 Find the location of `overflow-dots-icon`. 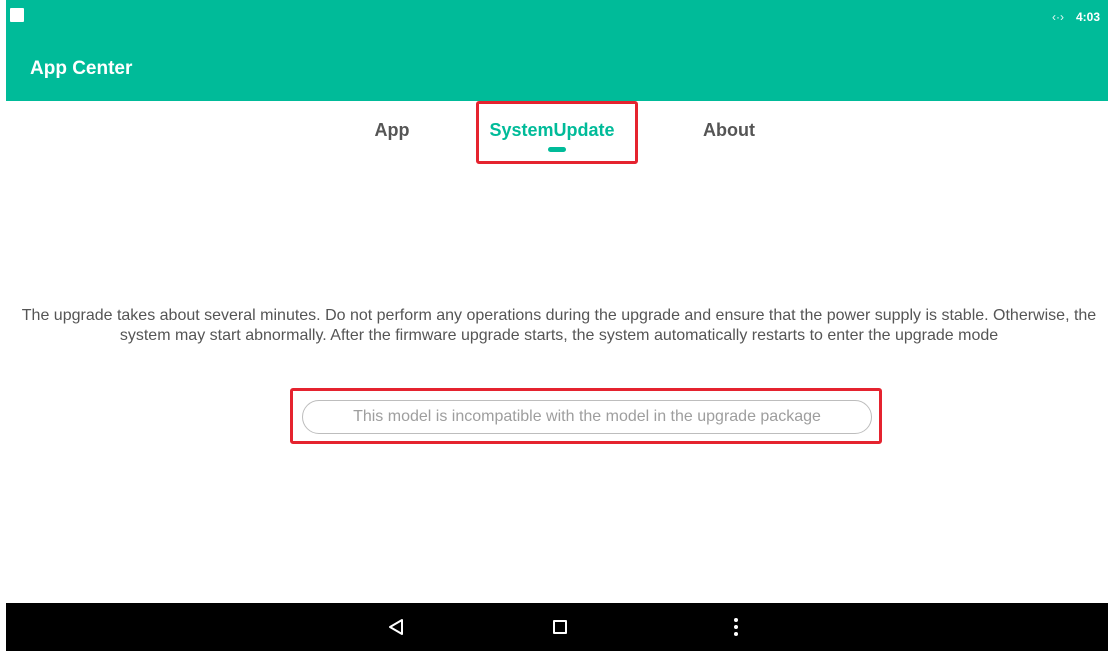

overflow-dots-icon is located at coordinates (736, 627).